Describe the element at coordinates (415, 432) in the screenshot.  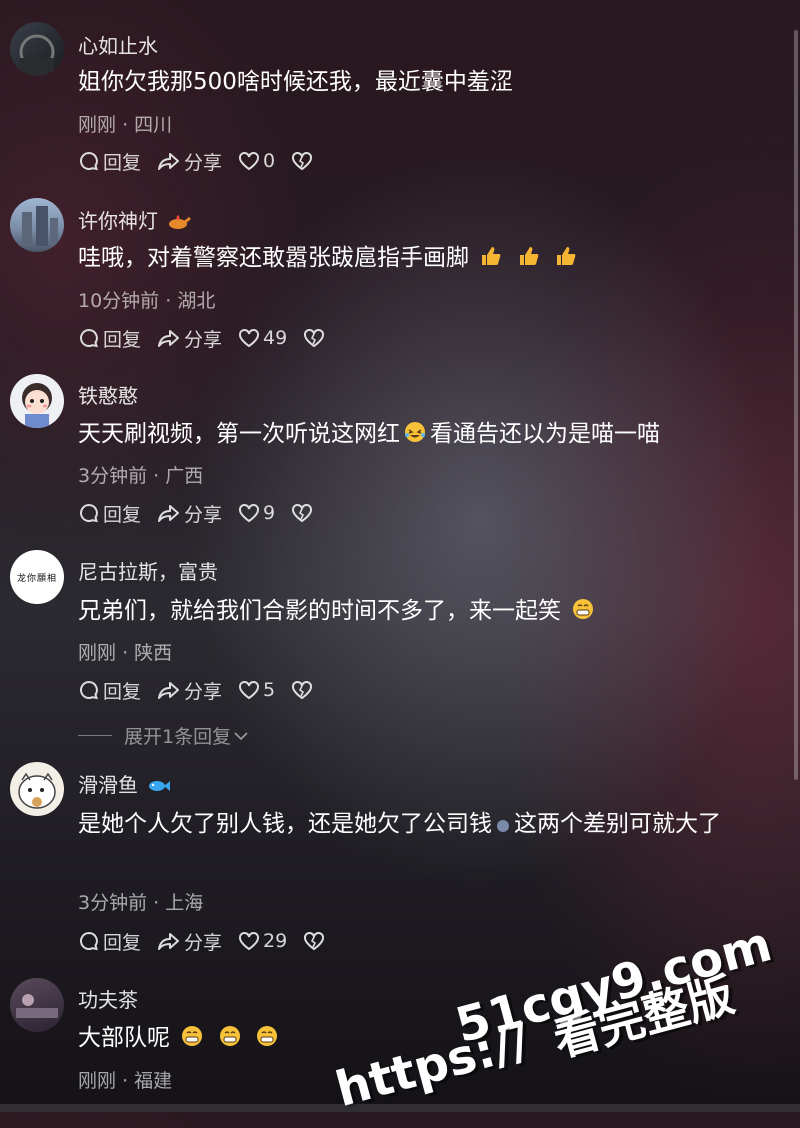
I see `laughing-emoji` at that location.